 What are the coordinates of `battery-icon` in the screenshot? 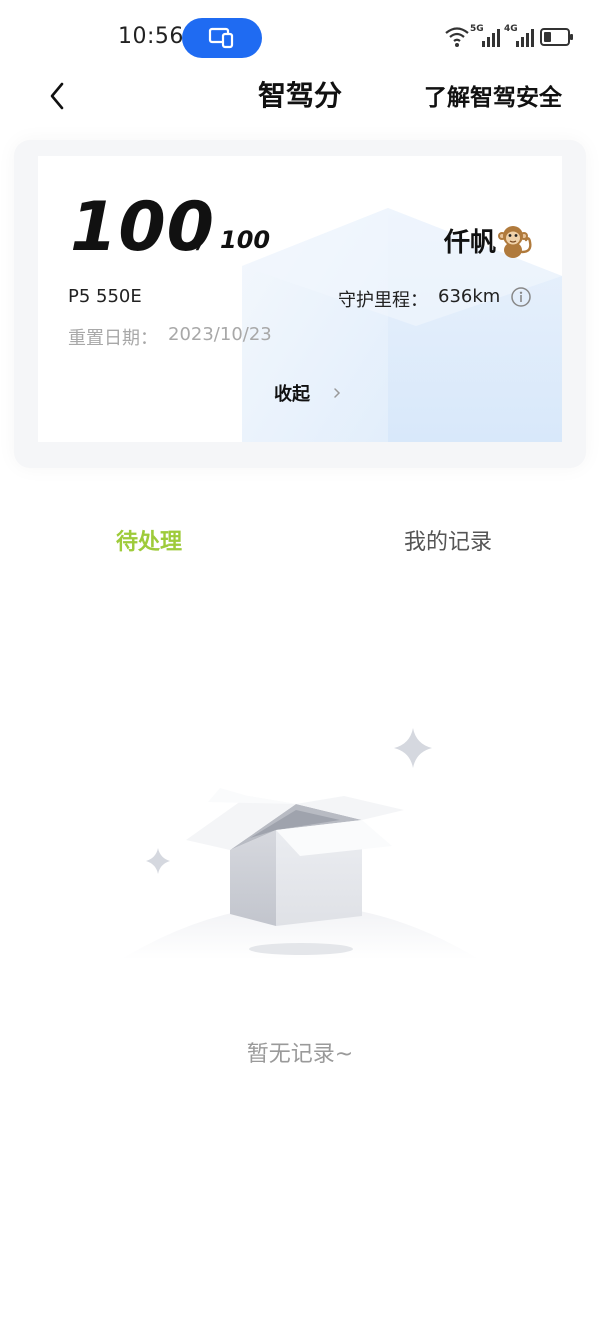 It's located at (556, 37).